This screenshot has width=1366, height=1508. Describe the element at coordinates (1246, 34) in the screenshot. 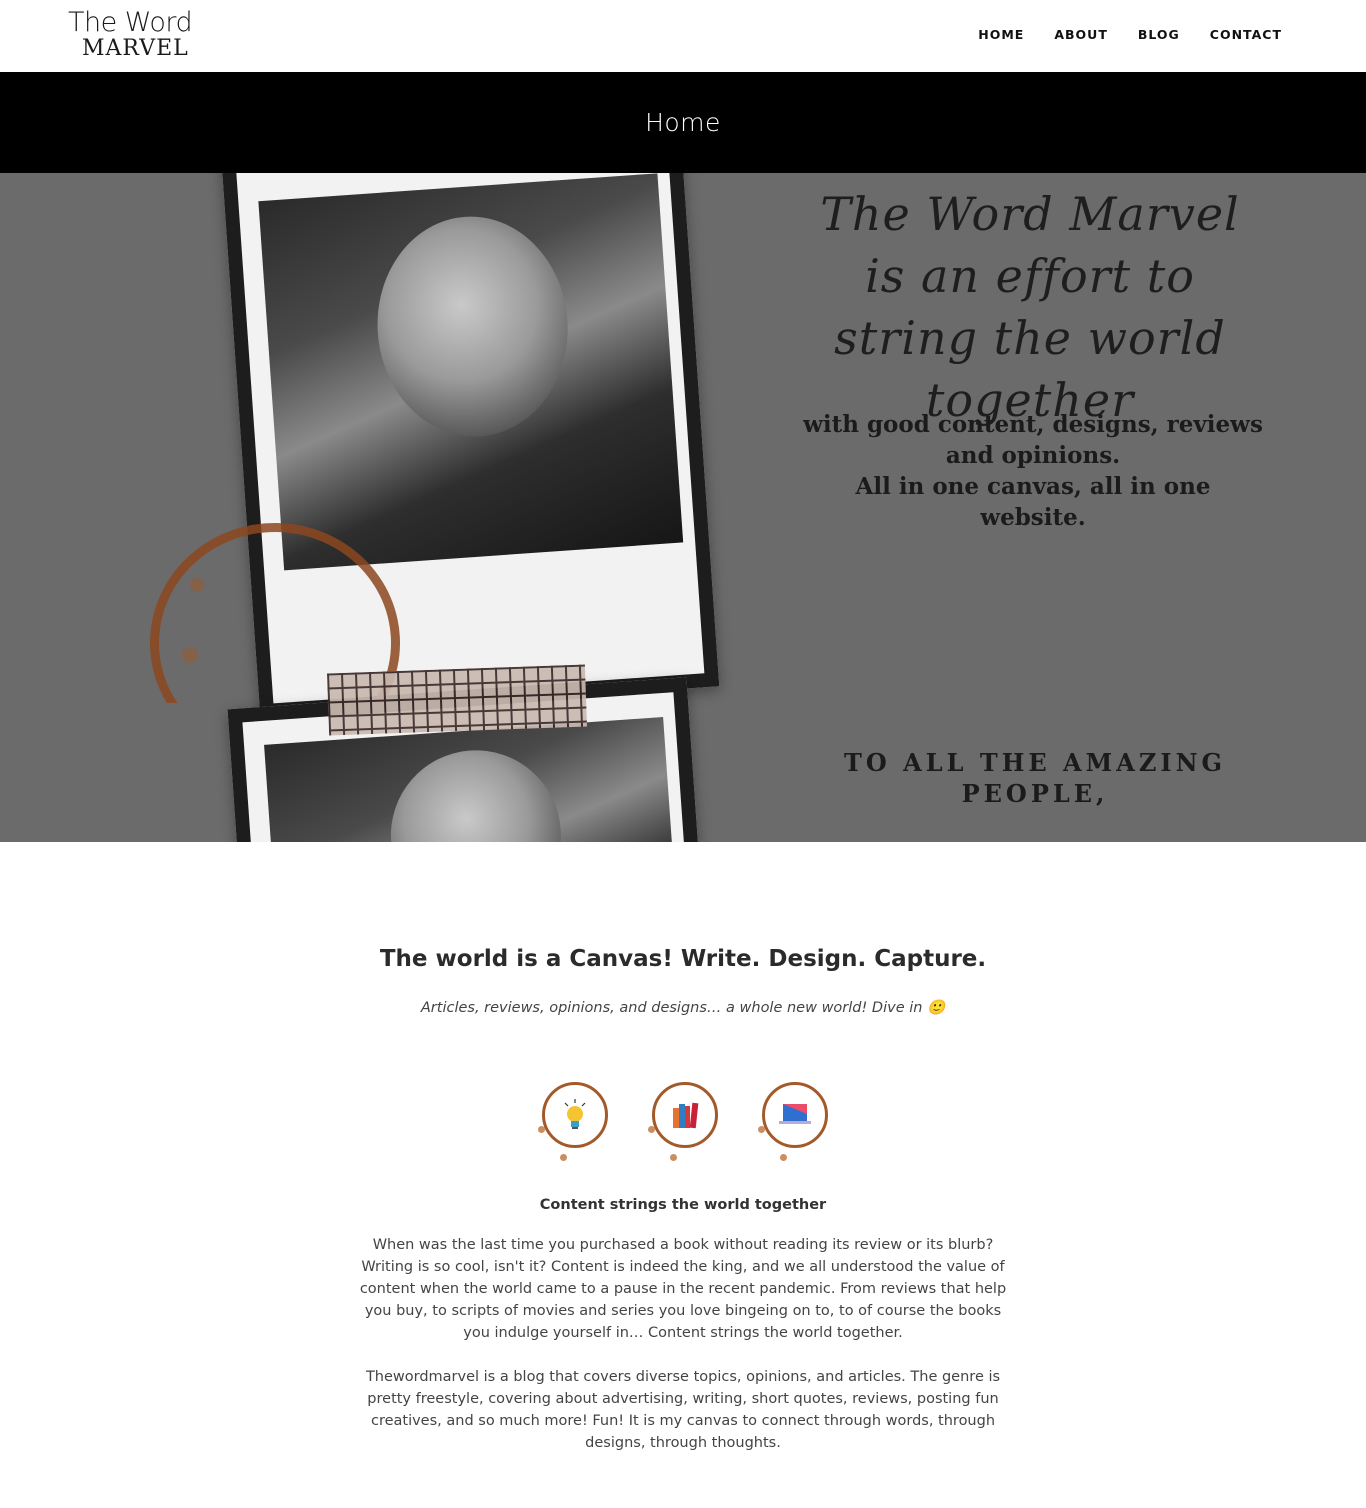

I see `nav-contact: CONTACT` at that location.